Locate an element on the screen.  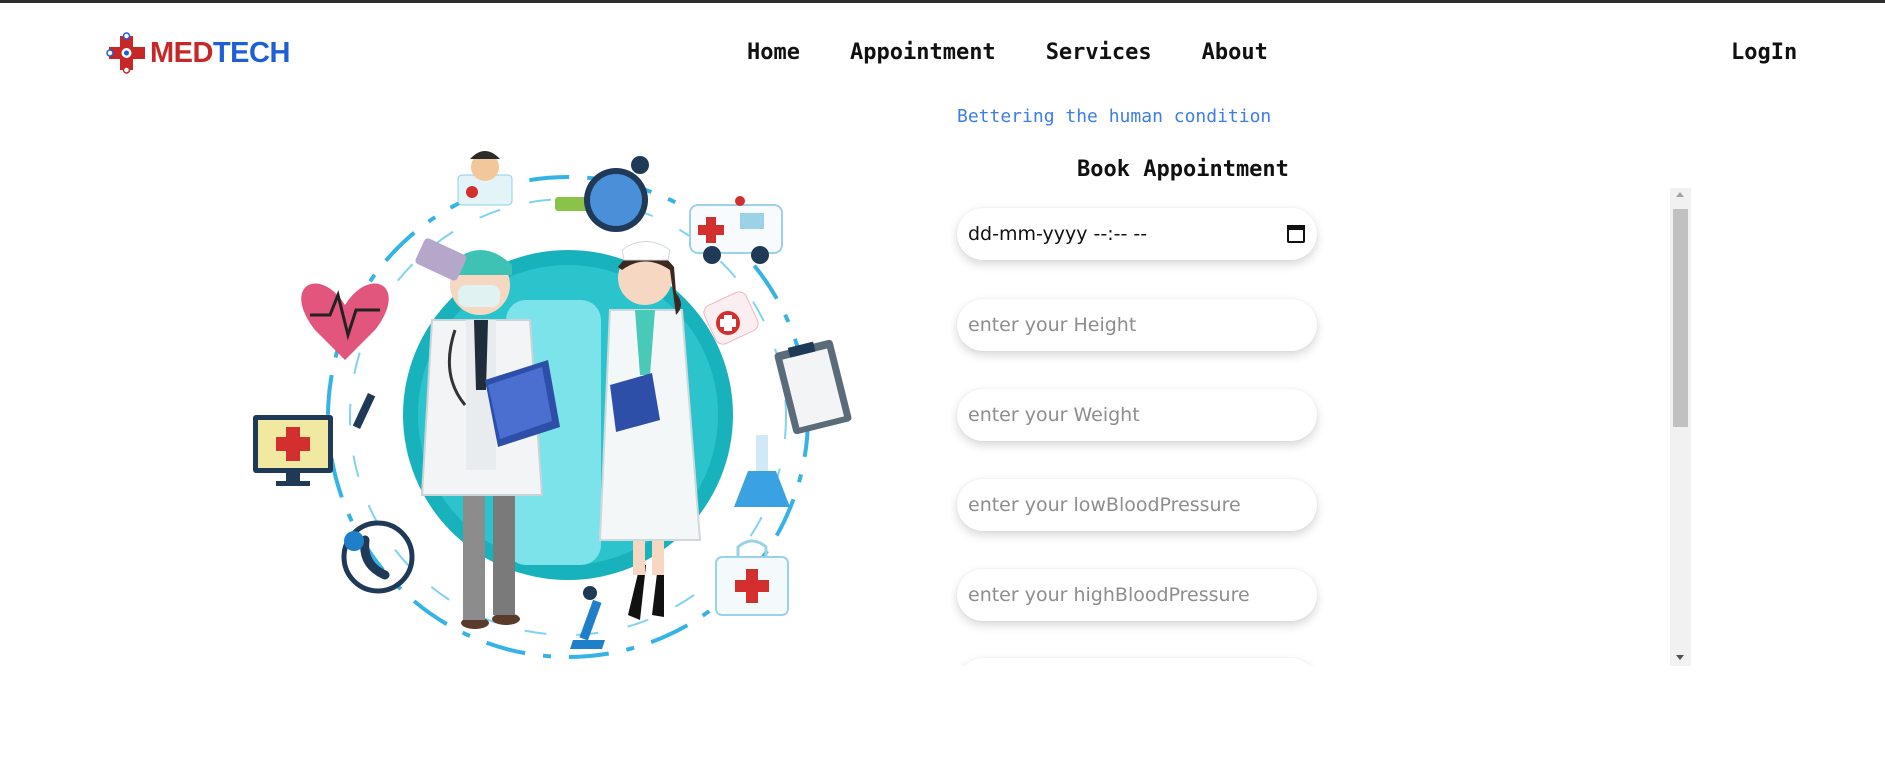
syringe-icon is located at coordinates (364, 411).